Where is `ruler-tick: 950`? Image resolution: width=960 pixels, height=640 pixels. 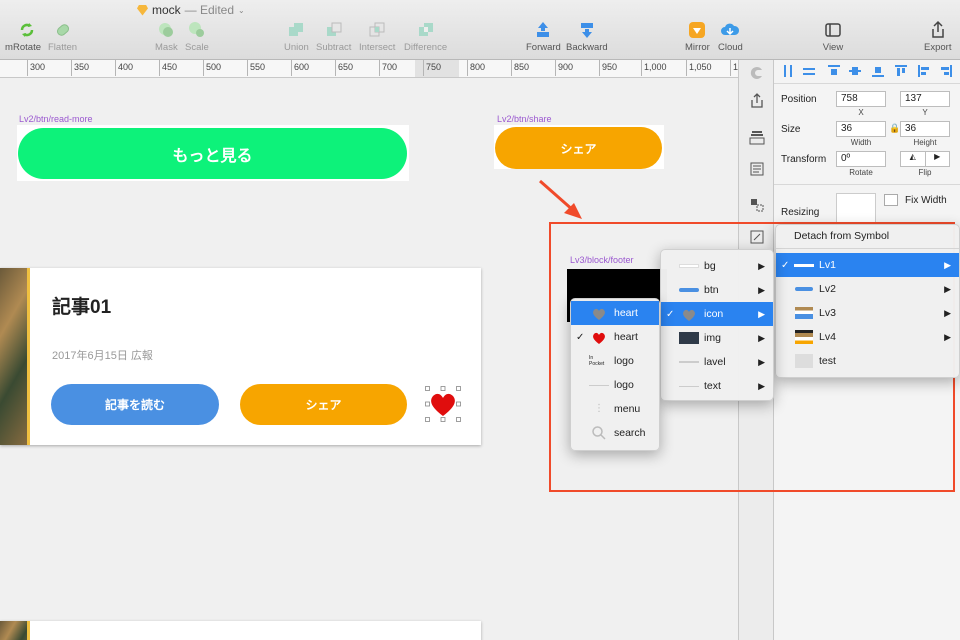 ruler-tick: 950 is located at coordinates (608, 68).